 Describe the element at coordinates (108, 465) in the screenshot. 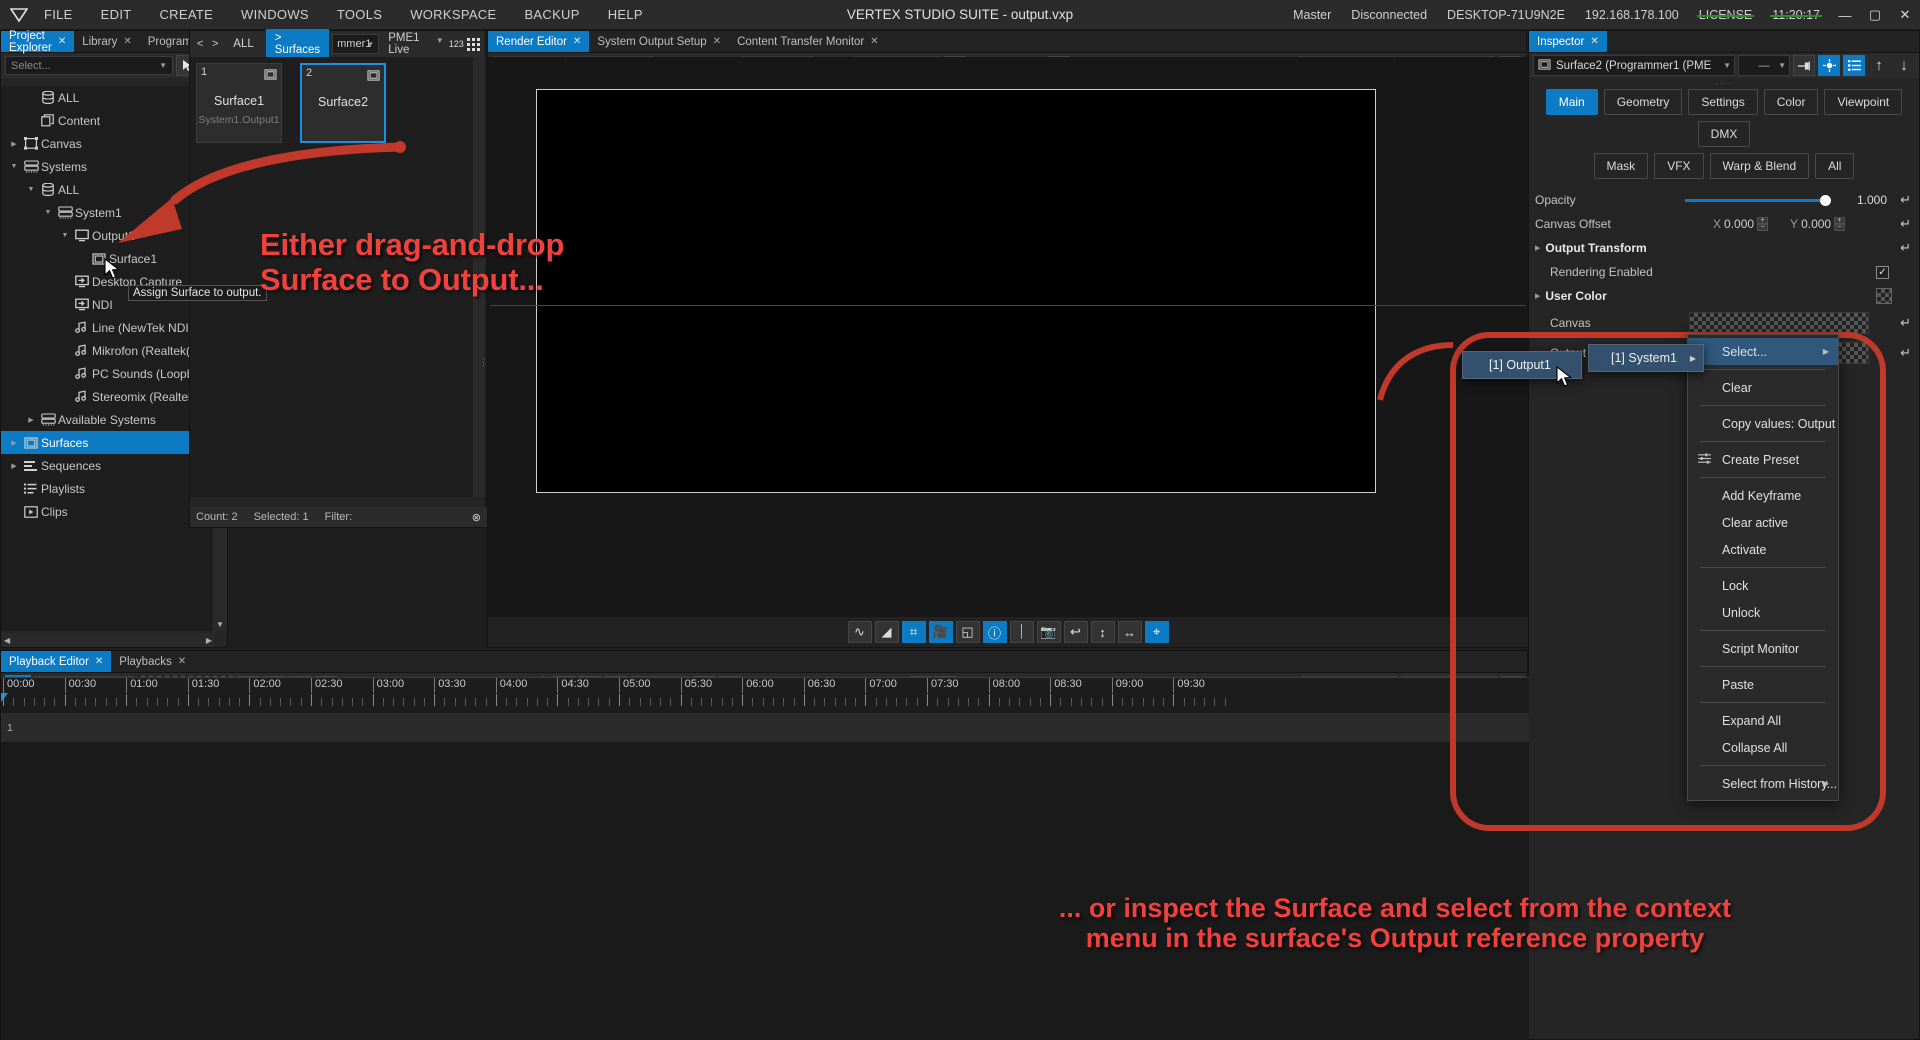

I see `tree-item-sequences: ▶ Sequences` at that location.